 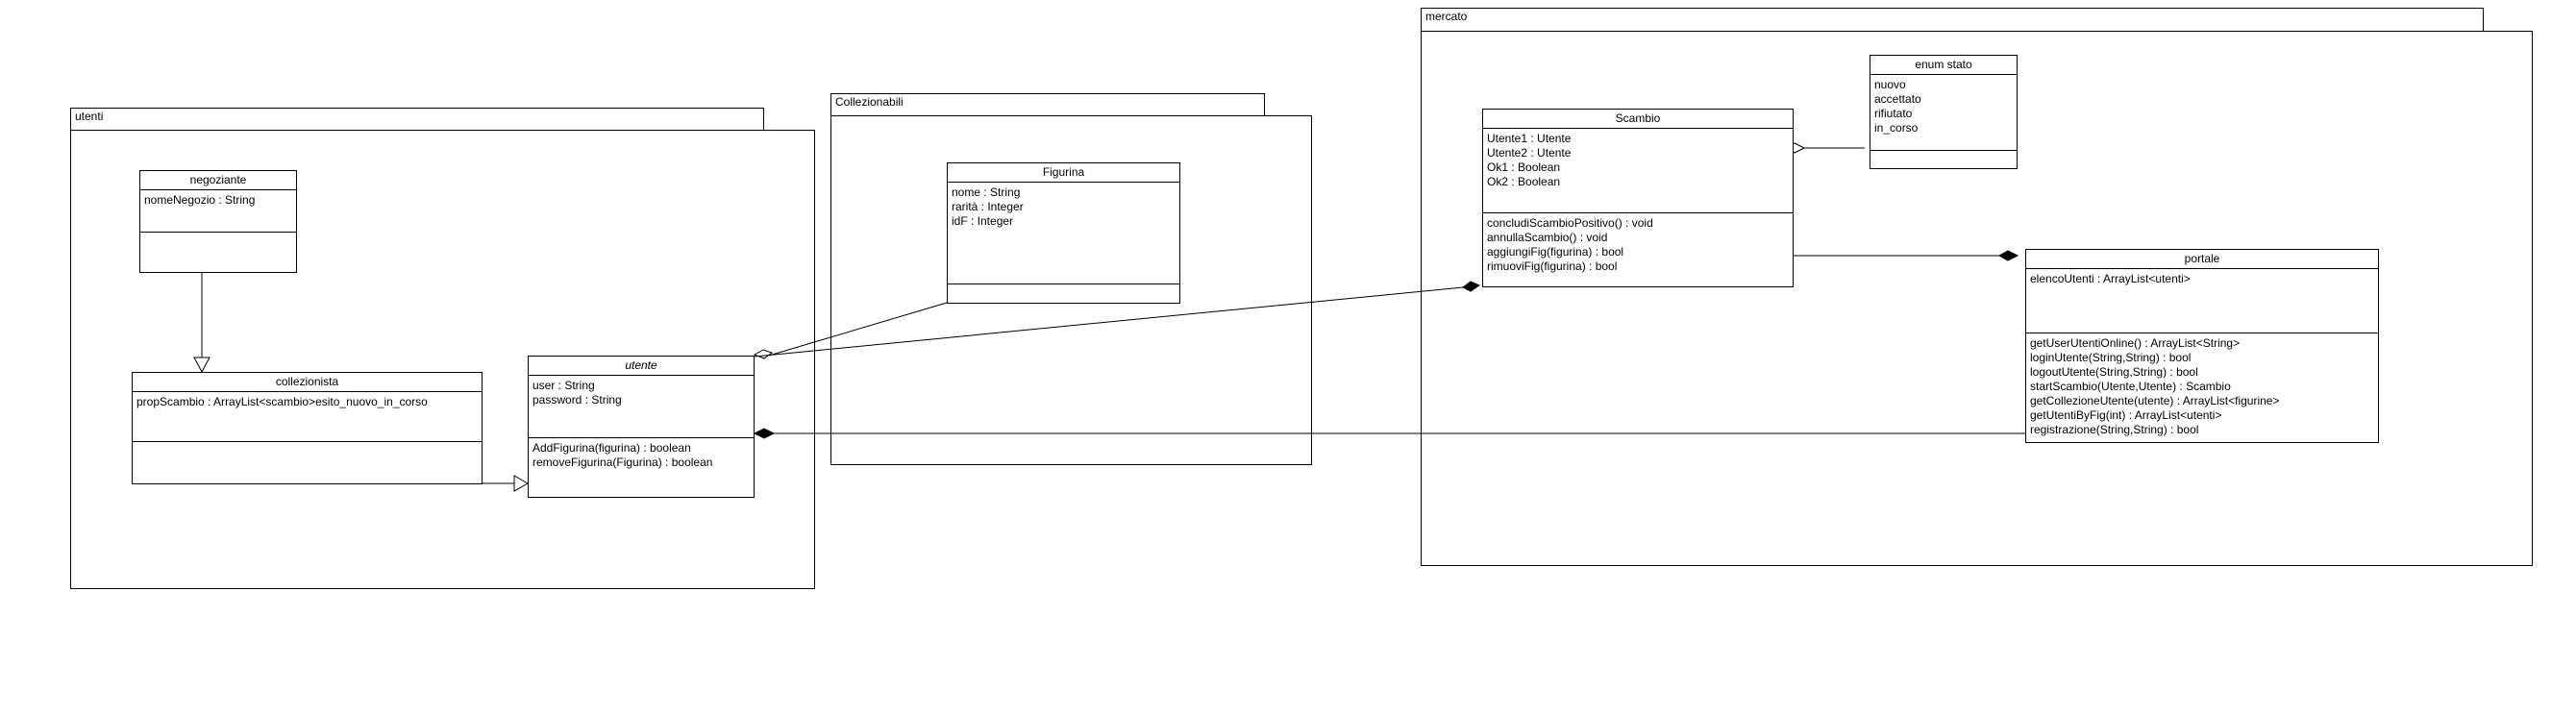 What do you see at coordinates (2202, 301) in the screenshot?
I see `class-attributes: elencoUtenti : ArrayList<utenti>` at bounding box center [2202, 301].